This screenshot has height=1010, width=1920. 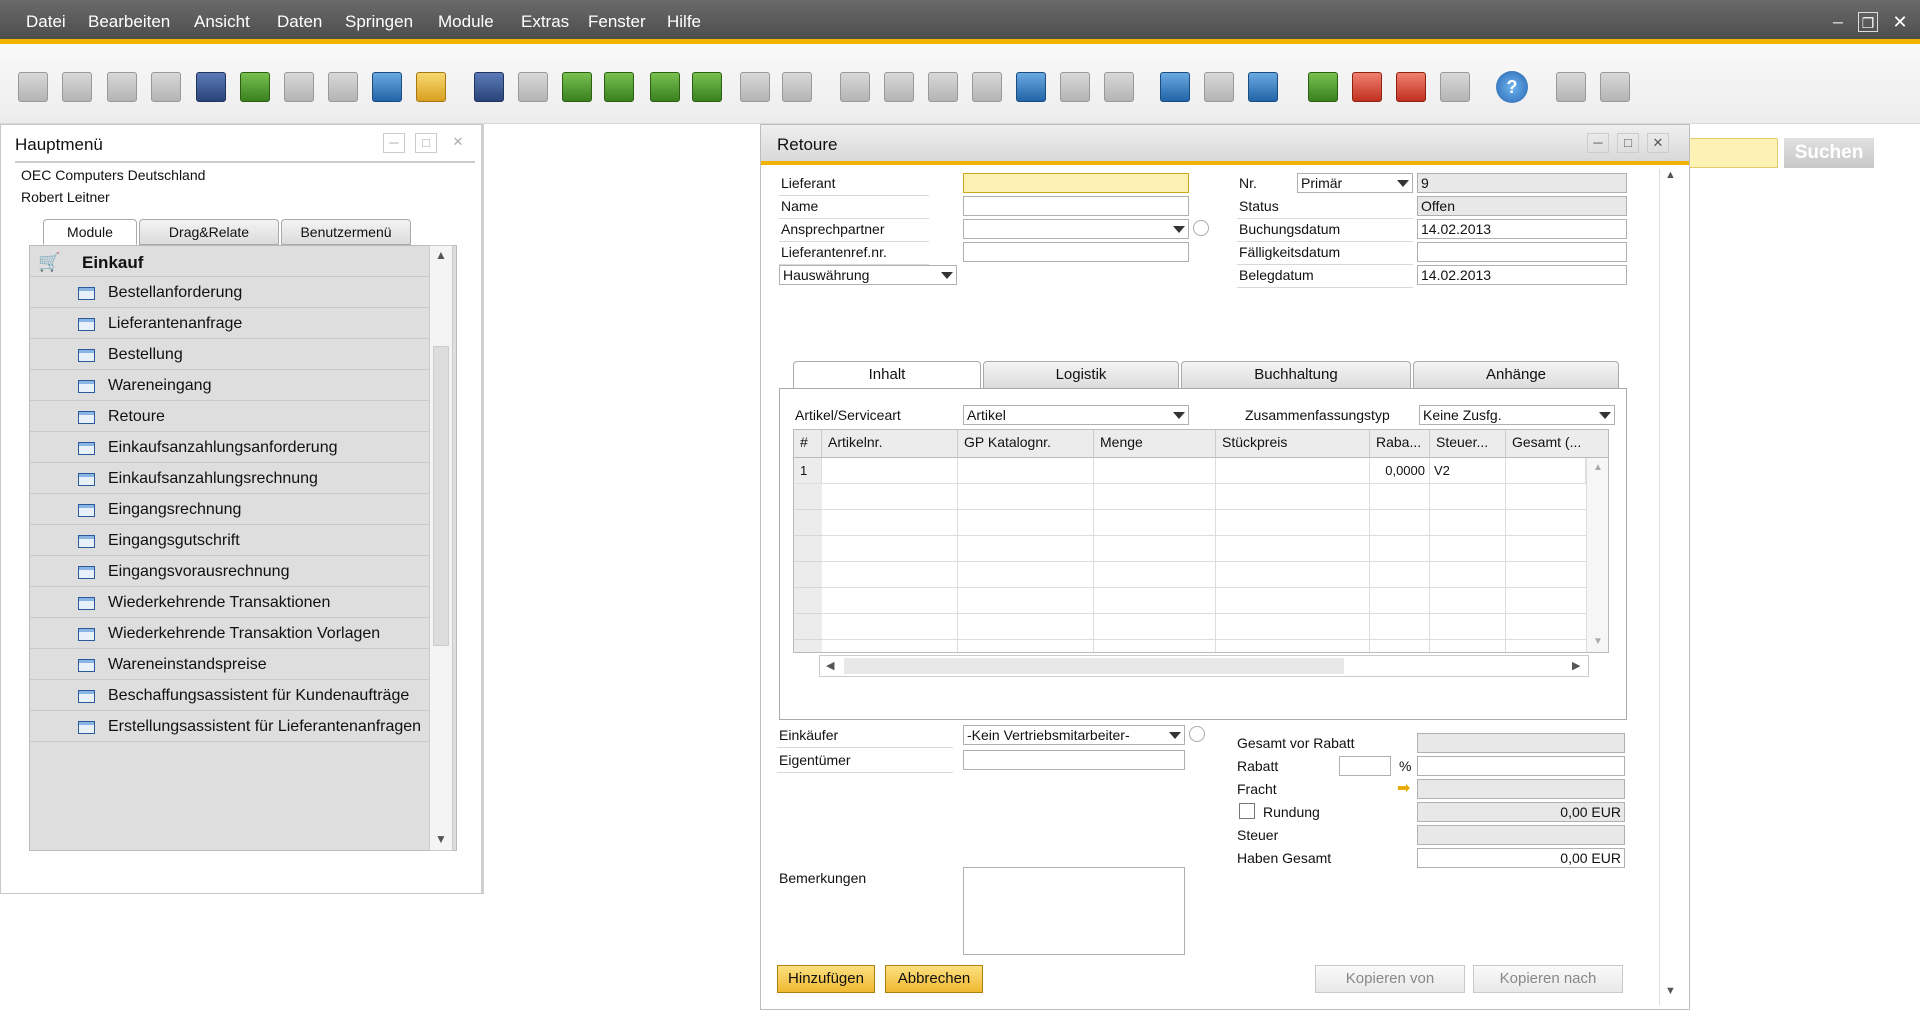 I want to click on add-button: Hinzufügen, so click(x=826, y=979).